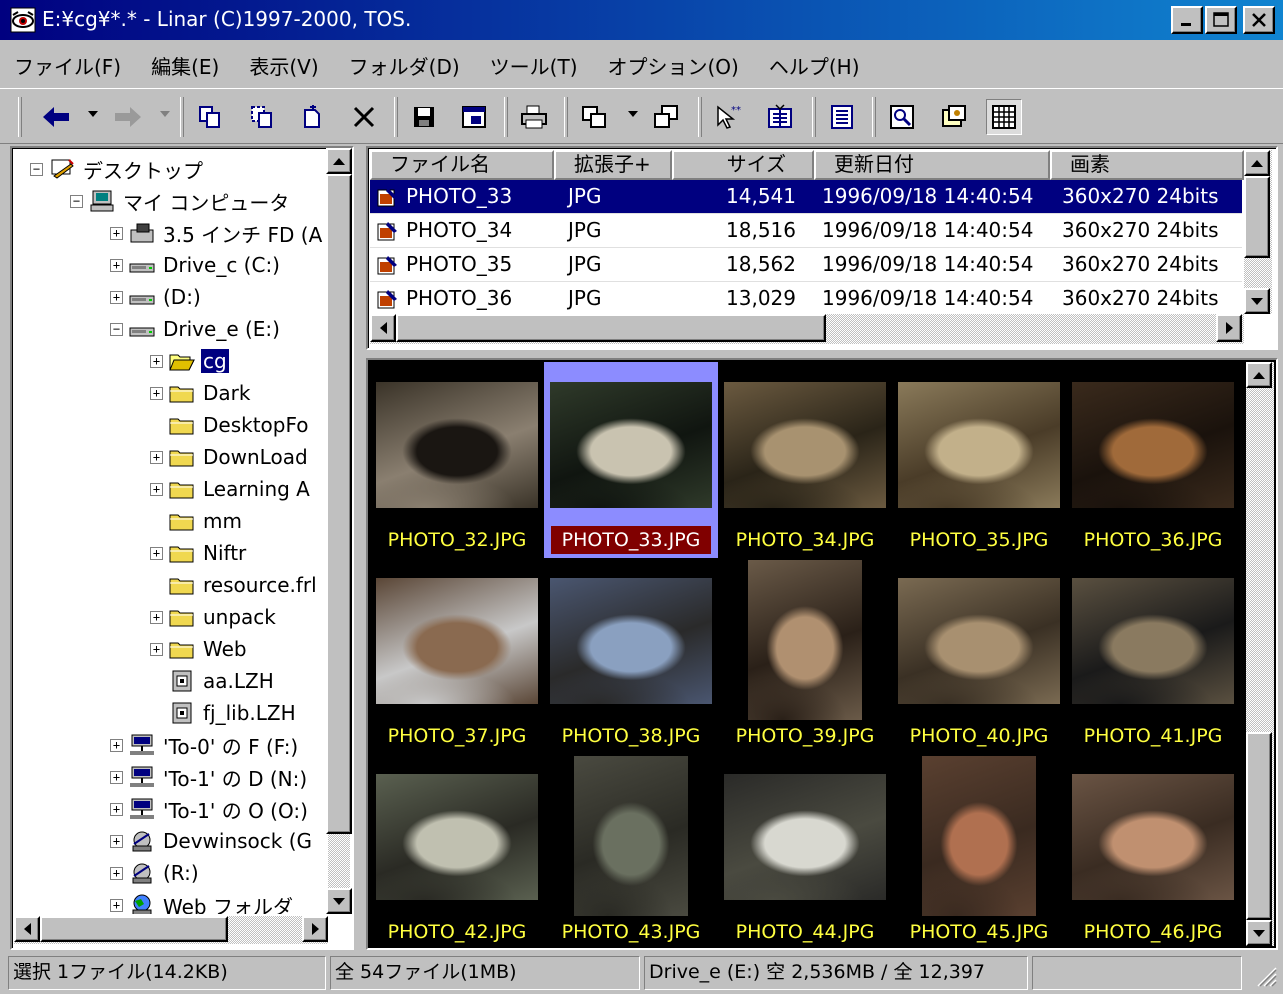  What do you see at coordinates (805, 851) in the screenshot?
I see `thumbnail-item: PHOTO_44.JPG` at bounding box center [805, 851].